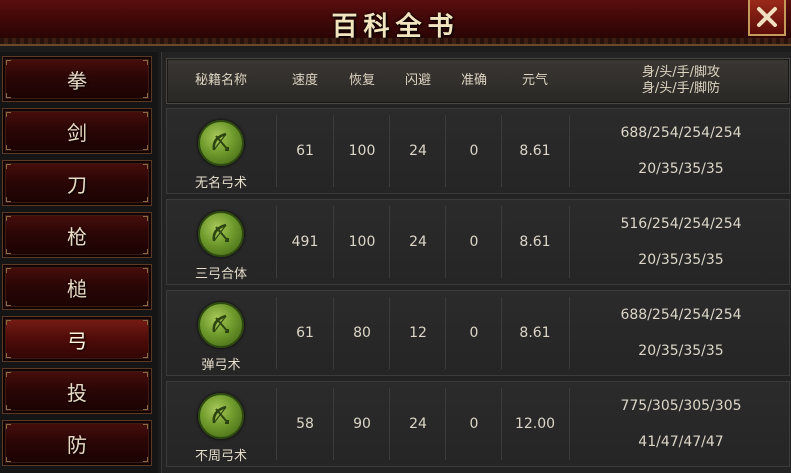 Image resolution: width=791 pixels, height=473 pixels. I want to click on header-name: 秘籍名称, so click(220, 80).